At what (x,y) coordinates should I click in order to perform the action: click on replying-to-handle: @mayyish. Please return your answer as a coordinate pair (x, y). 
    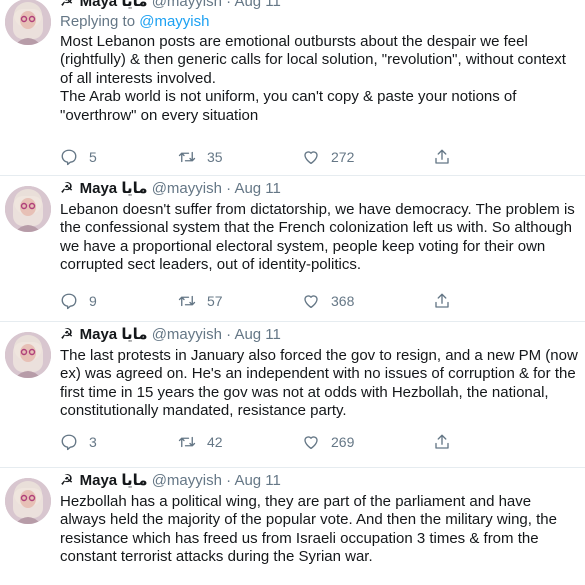
    Looking at the image, I should click on (174, 21).